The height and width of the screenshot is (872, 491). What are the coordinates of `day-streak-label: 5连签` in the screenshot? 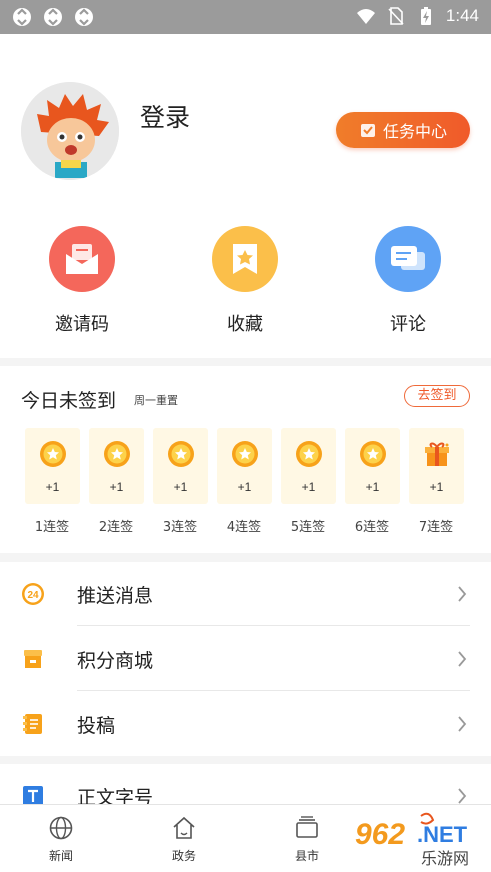 It's located at (308, 527).